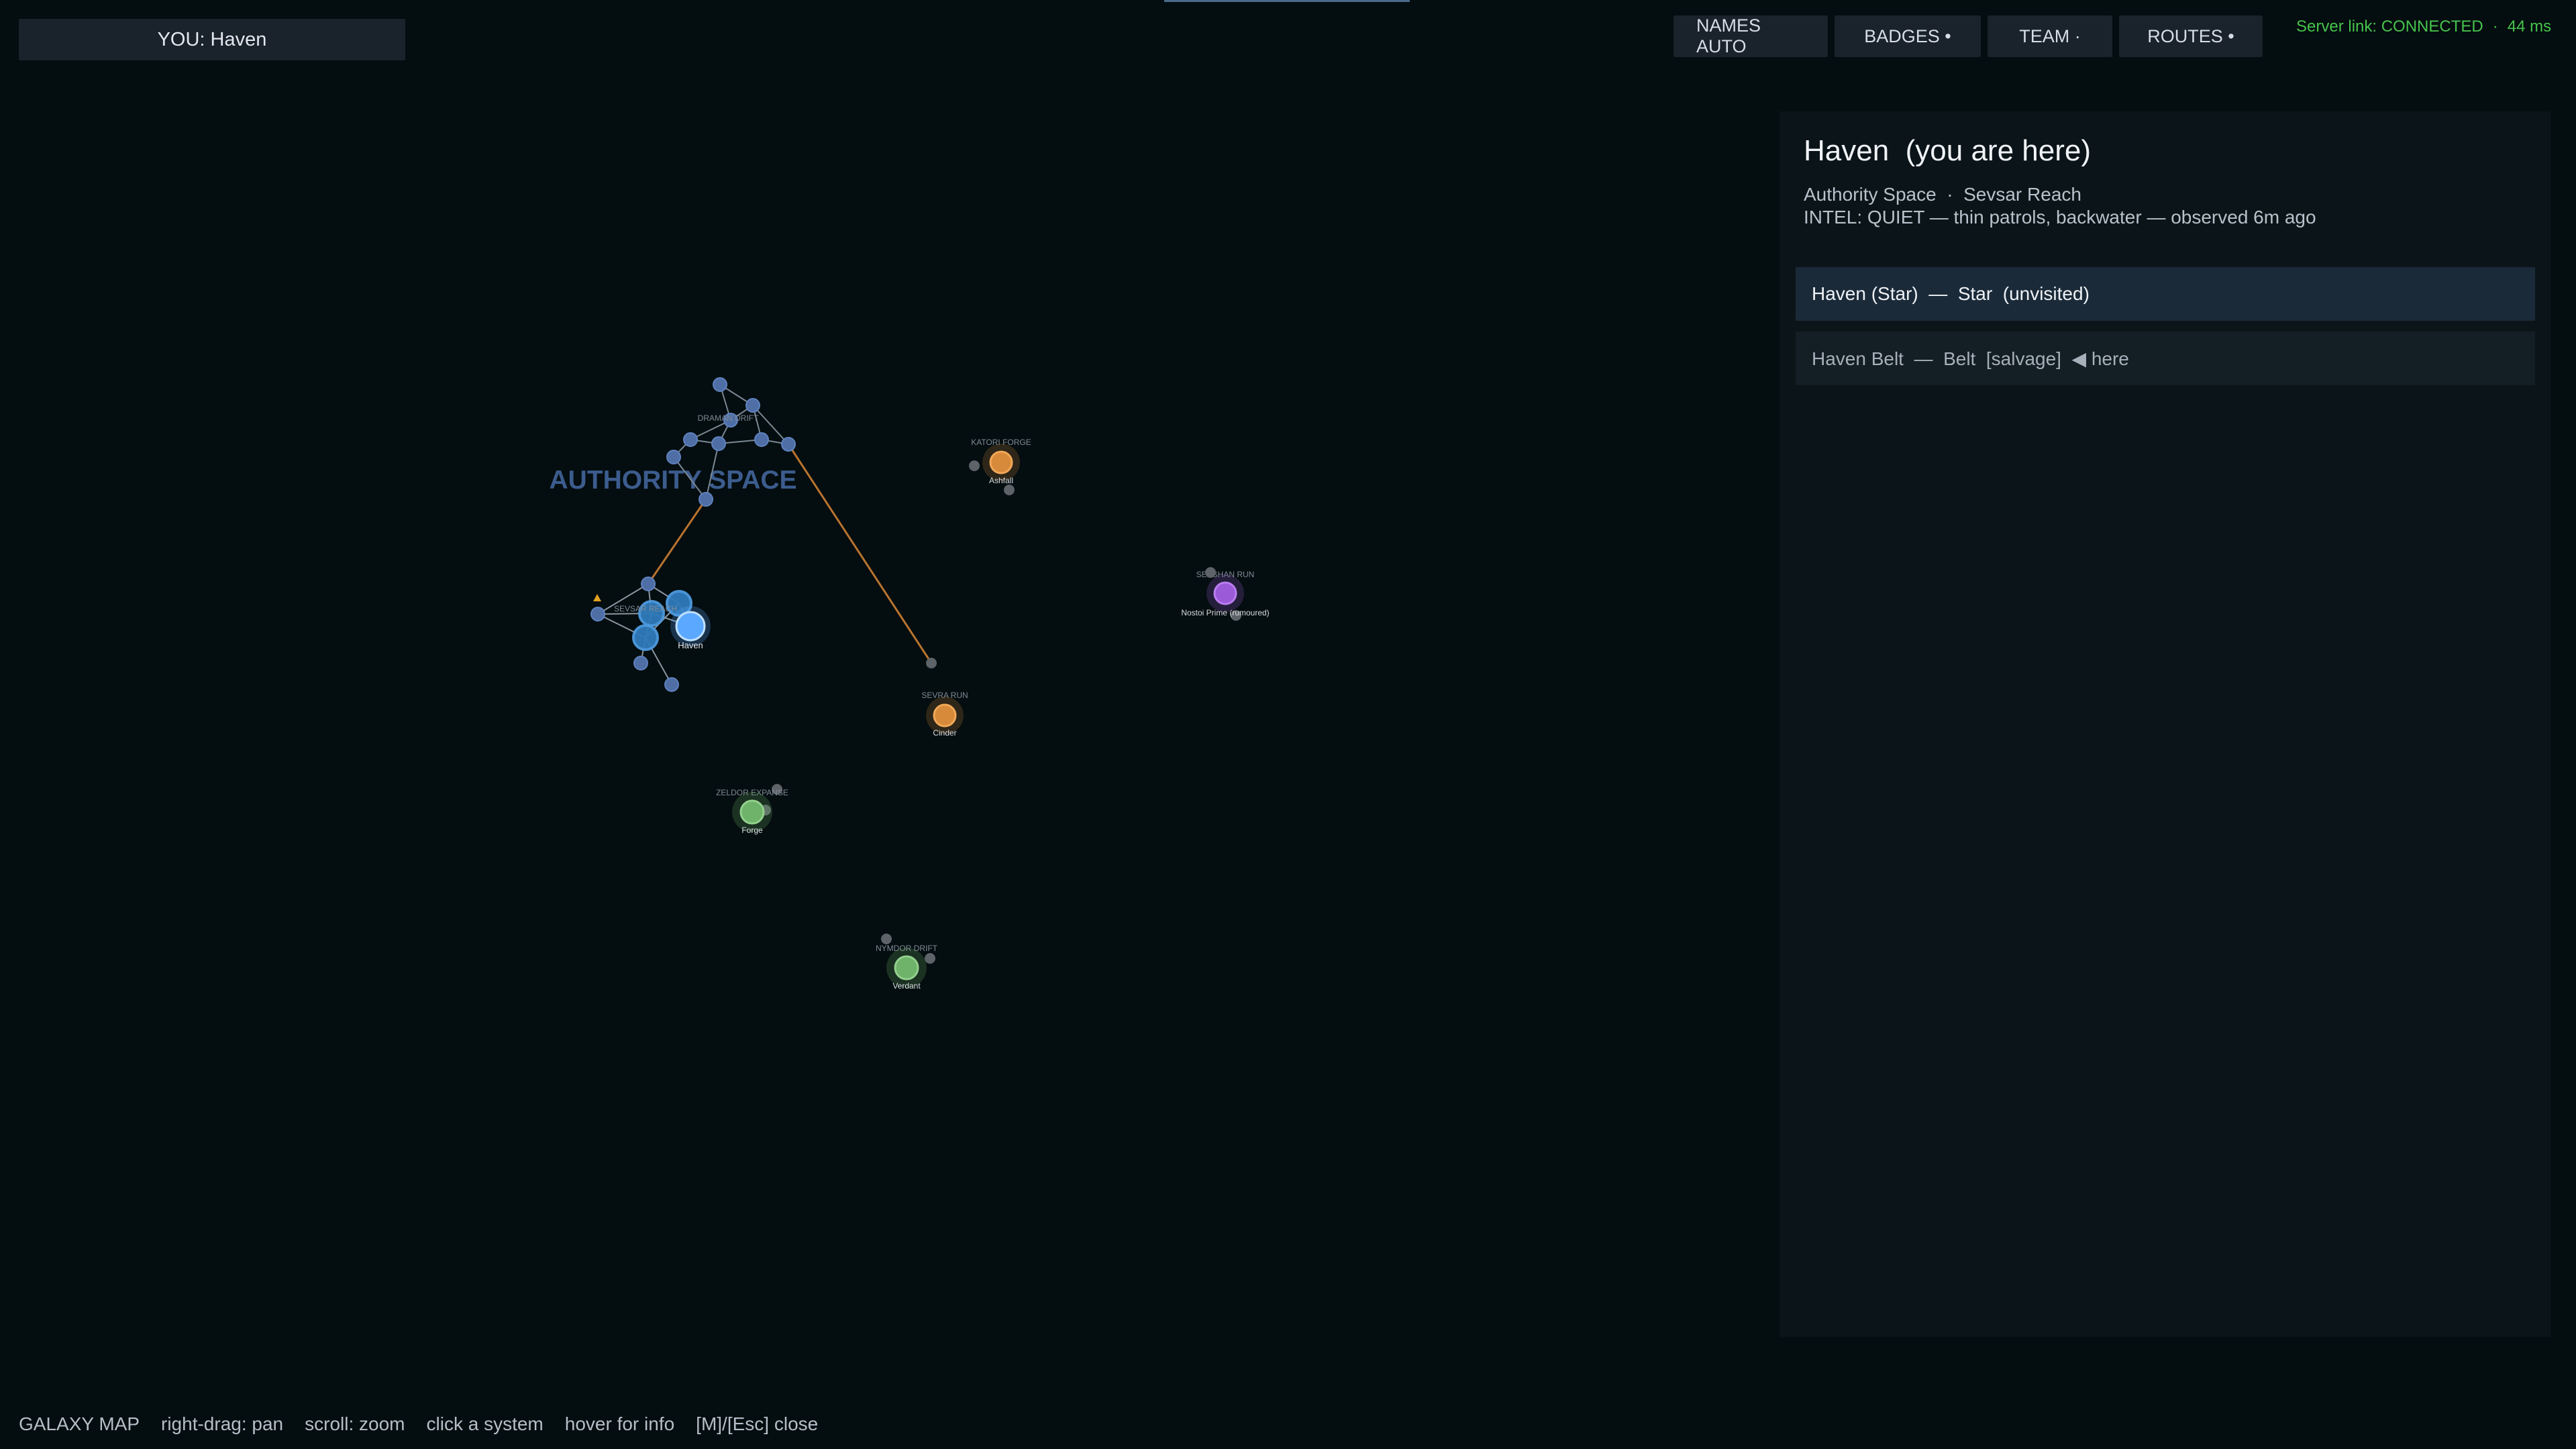  I want to click on system-label-verdant: Verdant, so click(906, 986).